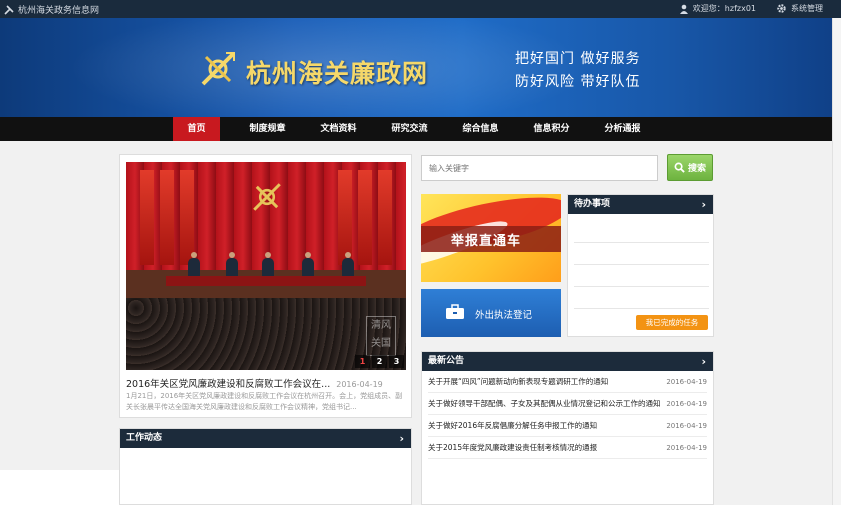  What do you see at coordinates (409, 129) in the screenshot?
I see `nav-item-research: 研究交流` at bounding box center [409, 129].